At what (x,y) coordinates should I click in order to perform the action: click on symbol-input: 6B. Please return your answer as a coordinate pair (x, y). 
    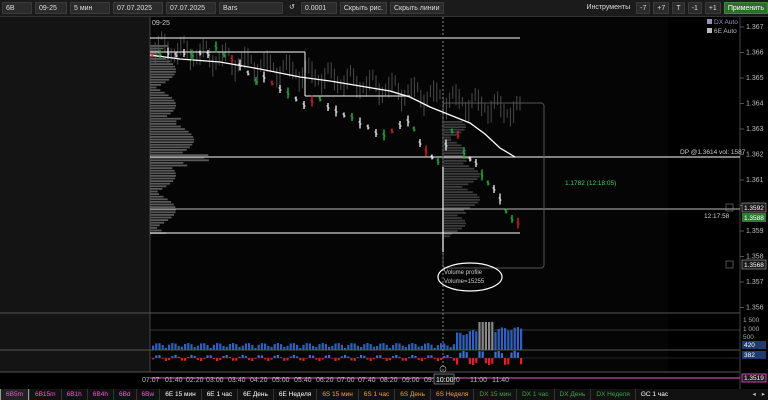
    Looking at the image, I should click on (17, 8).